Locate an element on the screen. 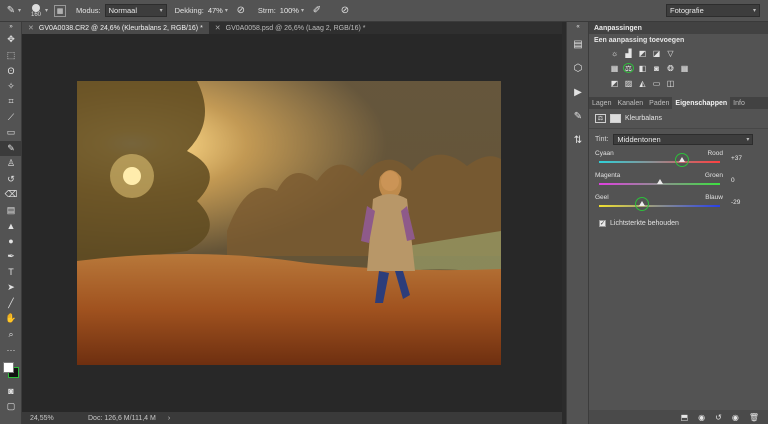  properties-header: ⚖ Kleurbalans is located at coordinates (678, 119).